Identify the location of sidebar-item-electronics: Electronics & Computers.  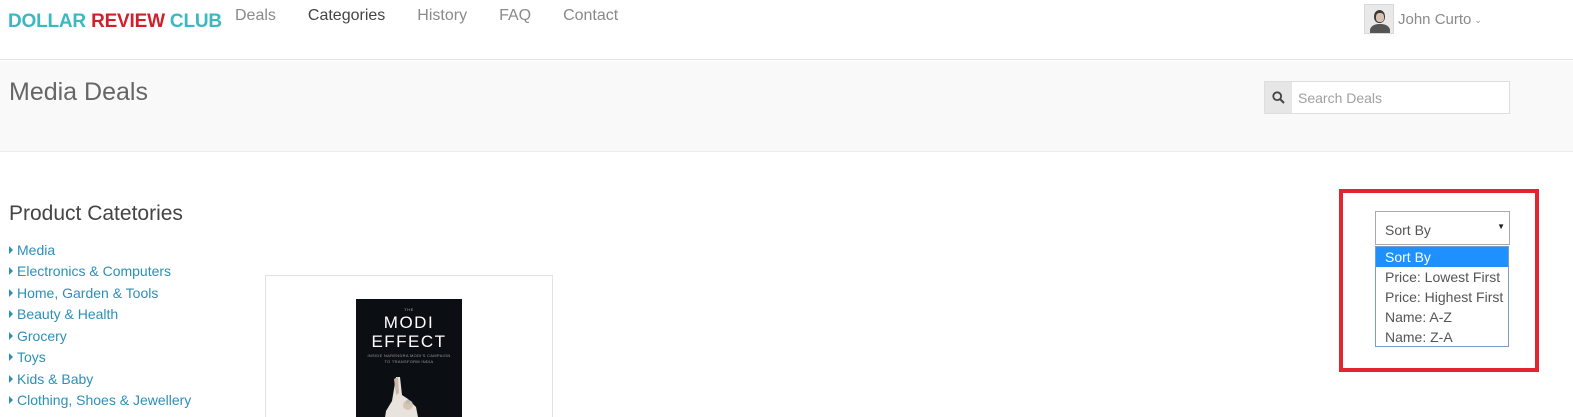
(100, 272).